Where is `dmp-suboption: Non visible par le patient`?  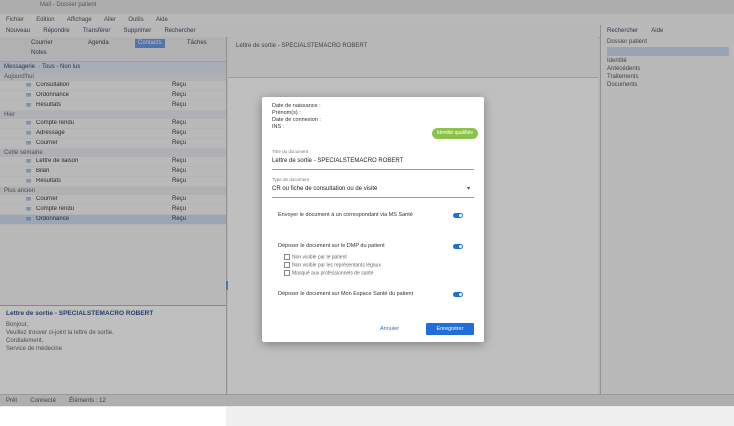
dmp-suboption: Non visible par le patient is located at coordinates (315, 257).